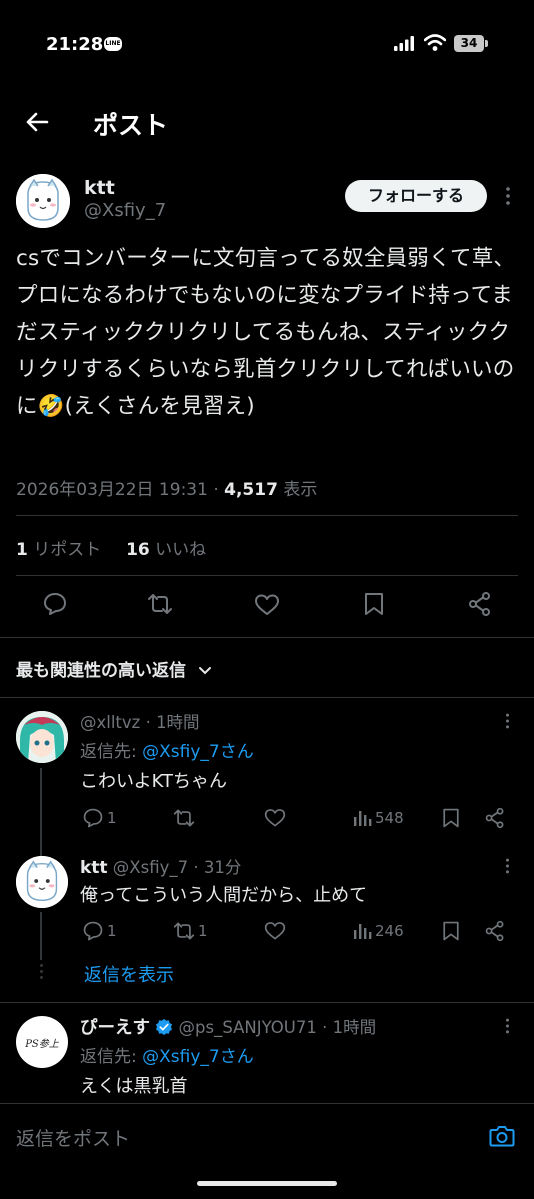 This screenshot has height=1199, width=534. Describe the element at coordinates (101, 671) in the screenshot. I see `reply-sort-label: 最も関連性の高い返信` at that location.